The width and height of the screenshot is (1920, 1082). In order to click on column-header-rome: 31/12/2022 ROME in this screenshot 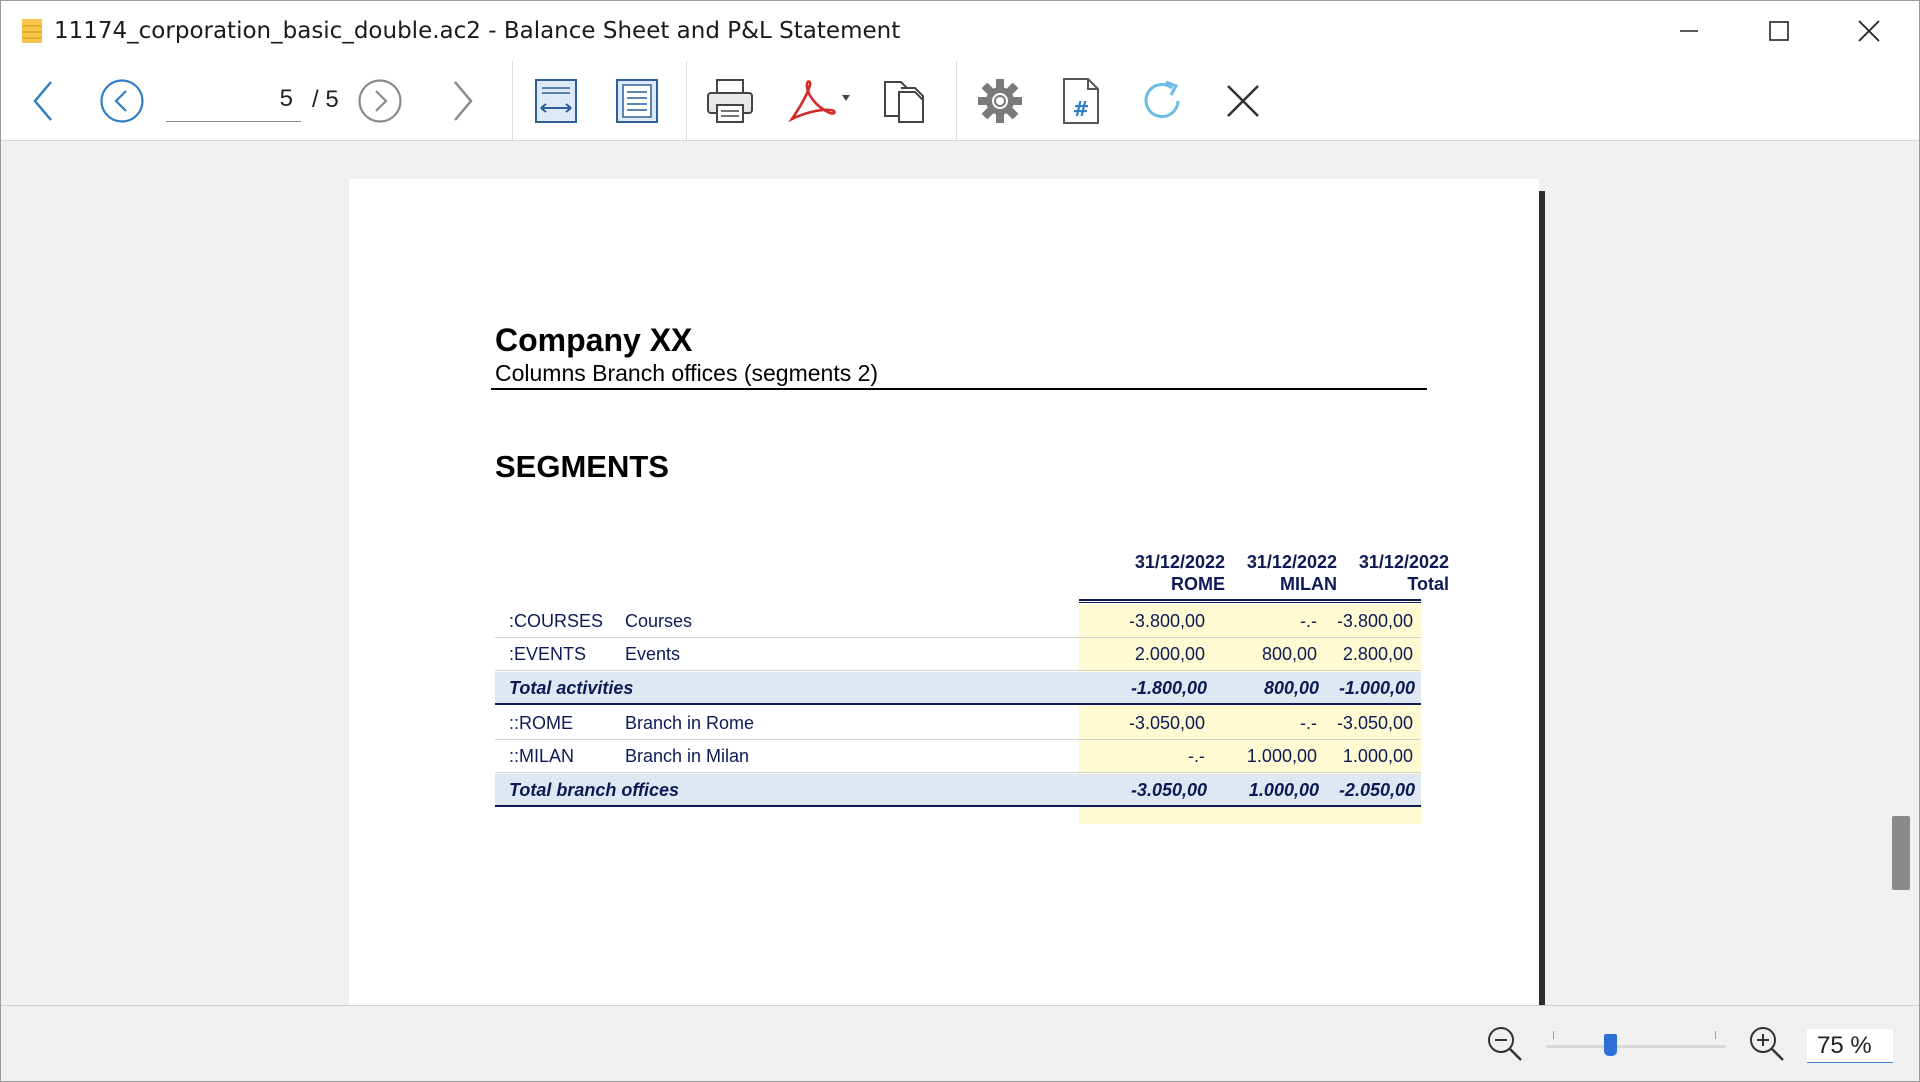, I will do `click(1169, 573)`.